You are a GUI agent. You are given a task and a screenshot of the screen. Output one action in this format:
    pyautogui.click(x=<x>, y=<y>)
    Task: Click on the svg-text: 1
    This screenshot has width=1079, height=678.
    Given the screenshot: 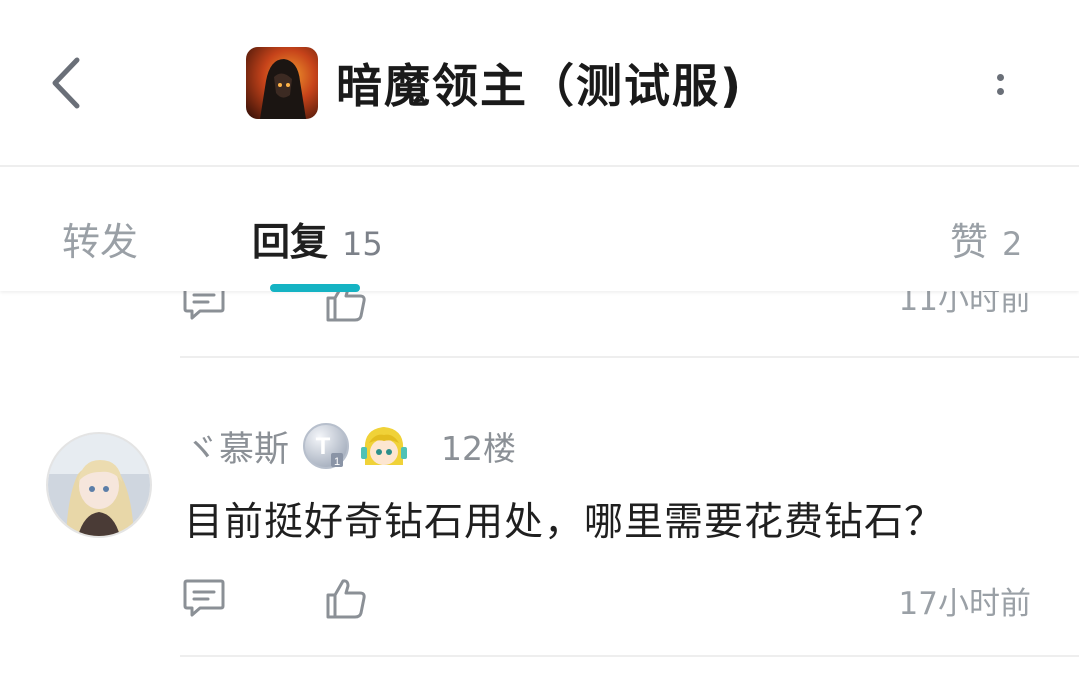 What is the action you would take?
    pyautogui.click(x=337, y=462)
    